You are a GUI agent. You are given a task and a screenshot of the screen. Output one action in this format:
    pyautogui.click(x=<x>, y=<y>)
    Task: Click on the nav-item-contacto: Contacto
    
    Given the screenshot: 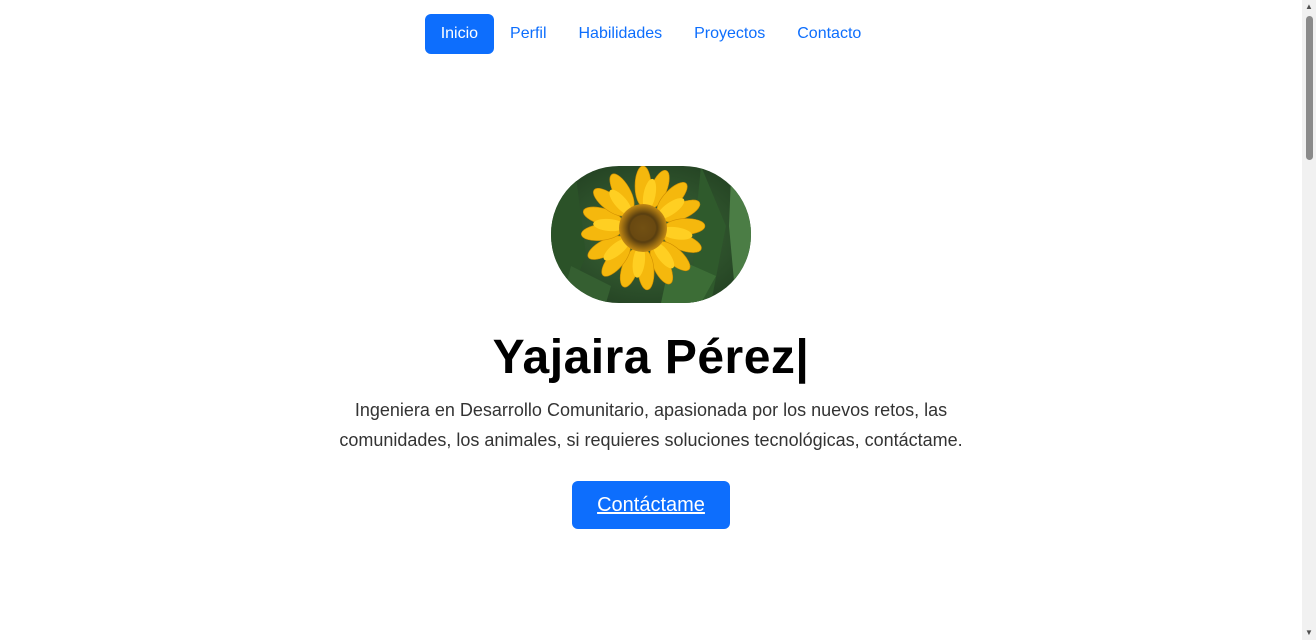 What is the action you would take?
    pyautogui.click(x=829, y=34)
    